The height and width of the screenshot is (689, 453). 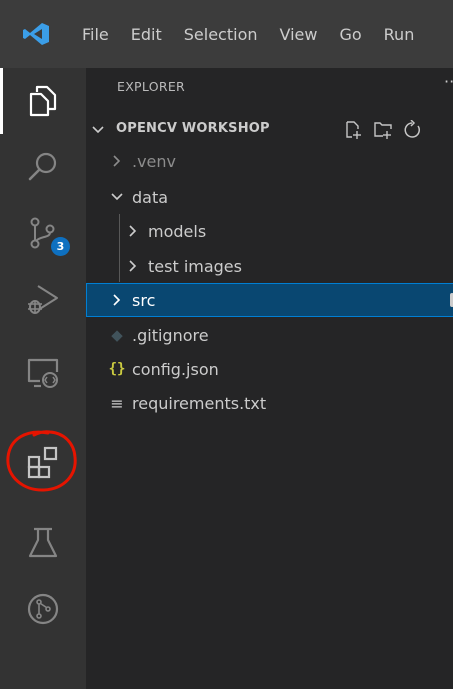 I want to click on remote-explorer-icon, so click(x=43, y=373).